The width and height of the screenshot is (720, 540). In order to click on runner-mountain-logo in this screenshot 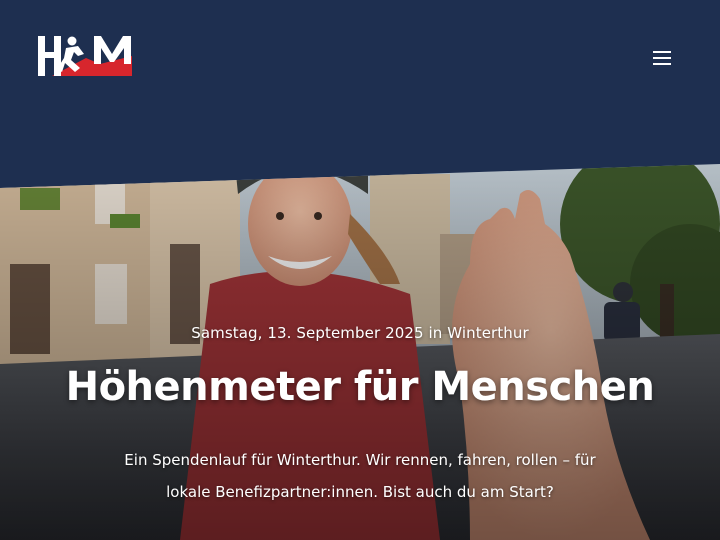, I will do `click(85, 56)`.